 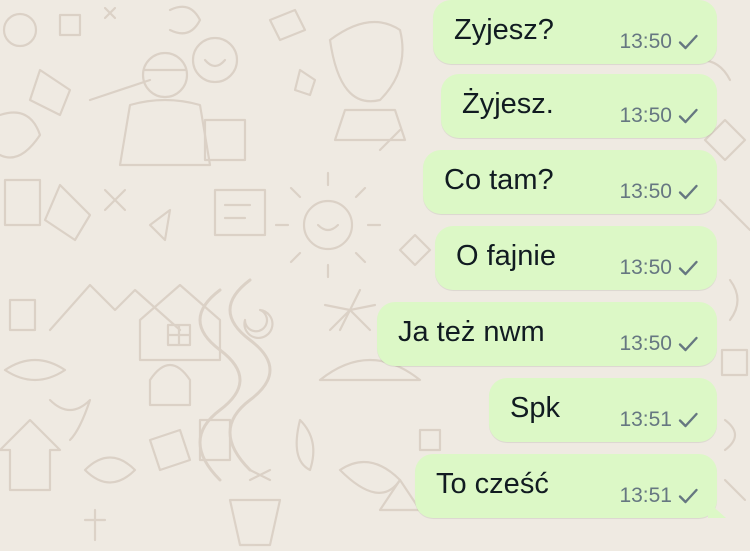 I want to click on message-text: Spk, so click(x=535, y=408).